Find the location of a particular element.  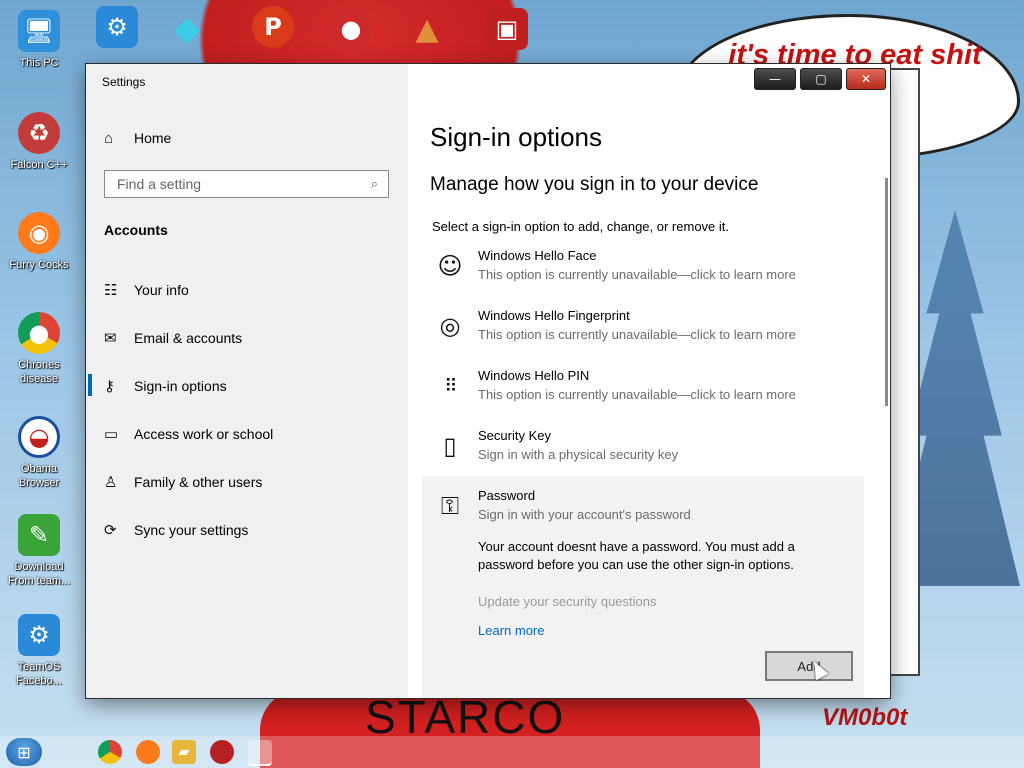

home-icon: ⌂ is located at coordinates (109, 138).